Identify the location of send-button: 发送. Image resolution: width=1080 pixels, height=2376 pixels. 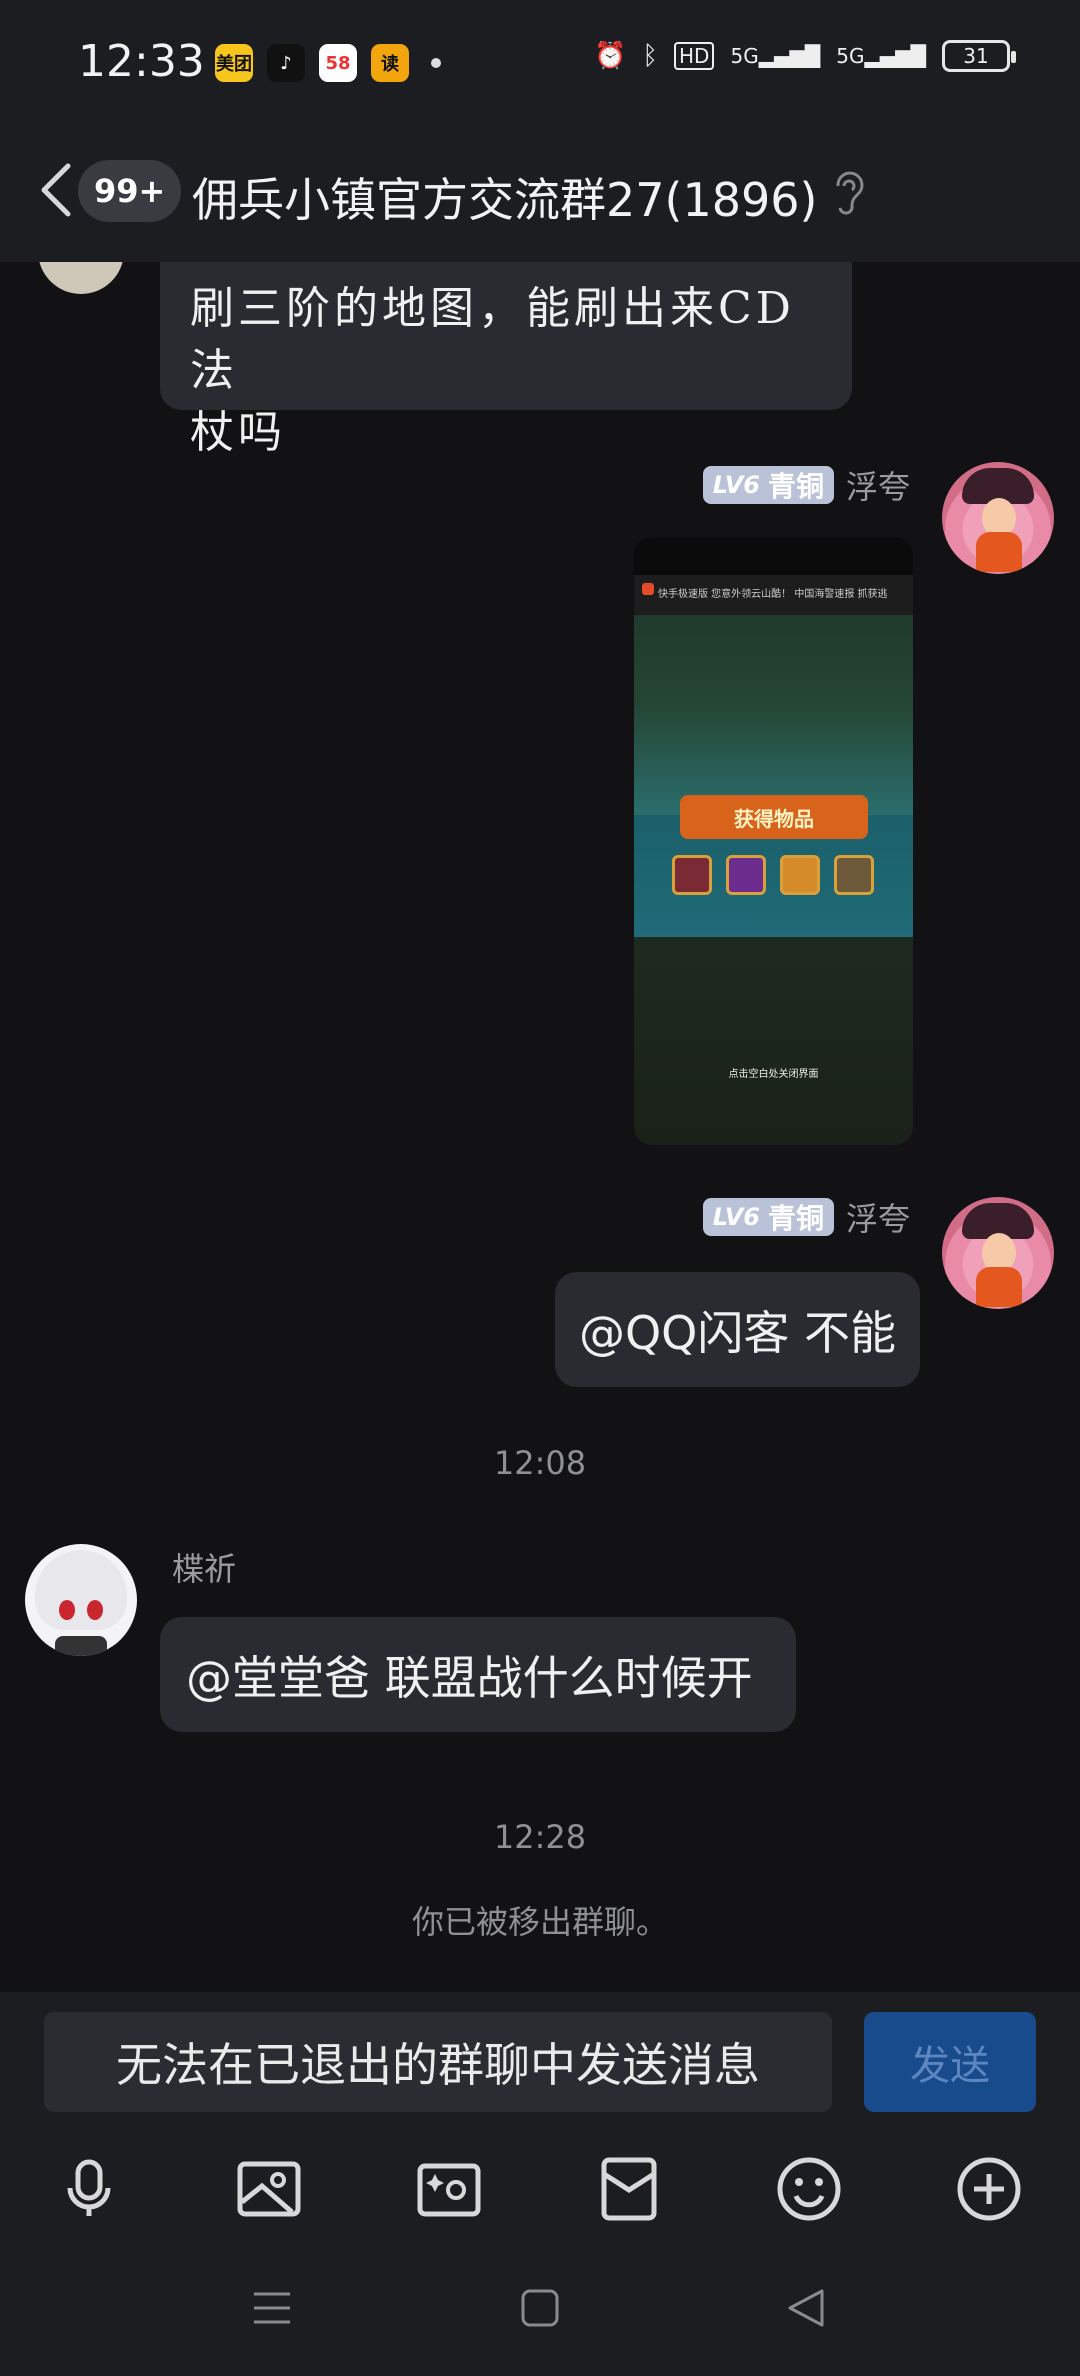
(950, 2062).